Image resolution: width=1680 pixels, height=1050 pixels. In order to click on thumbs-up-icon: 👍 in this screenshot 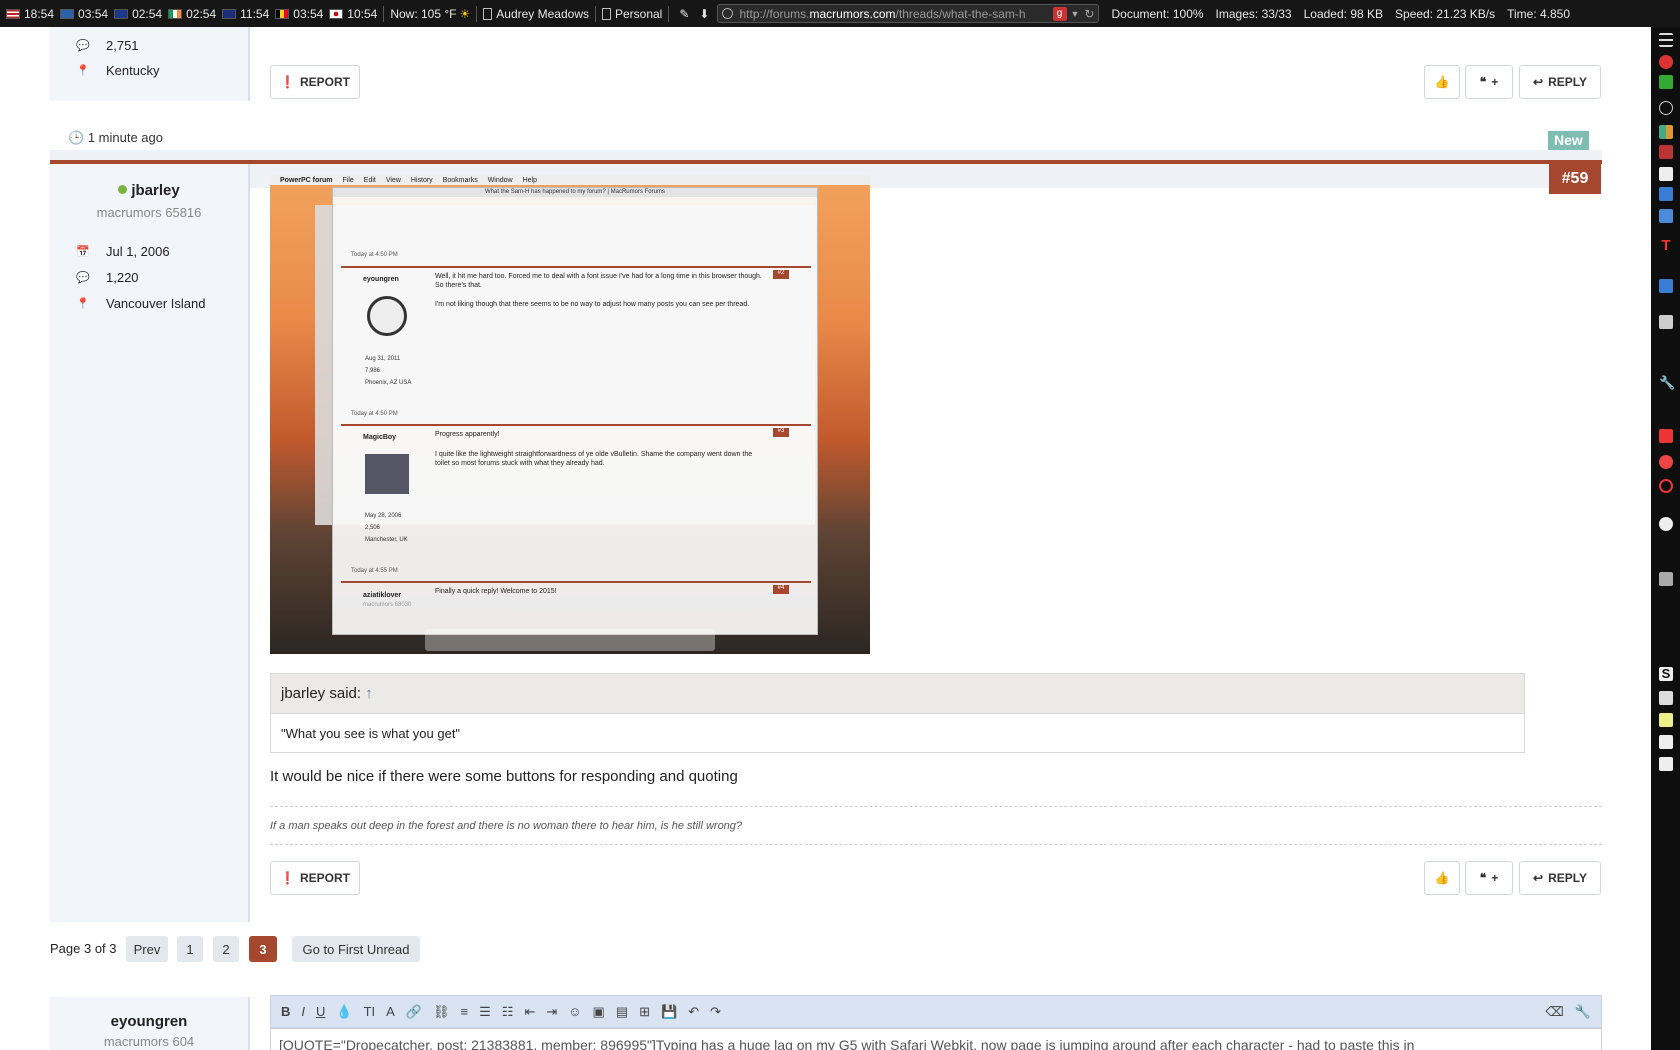, I will do `click(1442, 82)`.